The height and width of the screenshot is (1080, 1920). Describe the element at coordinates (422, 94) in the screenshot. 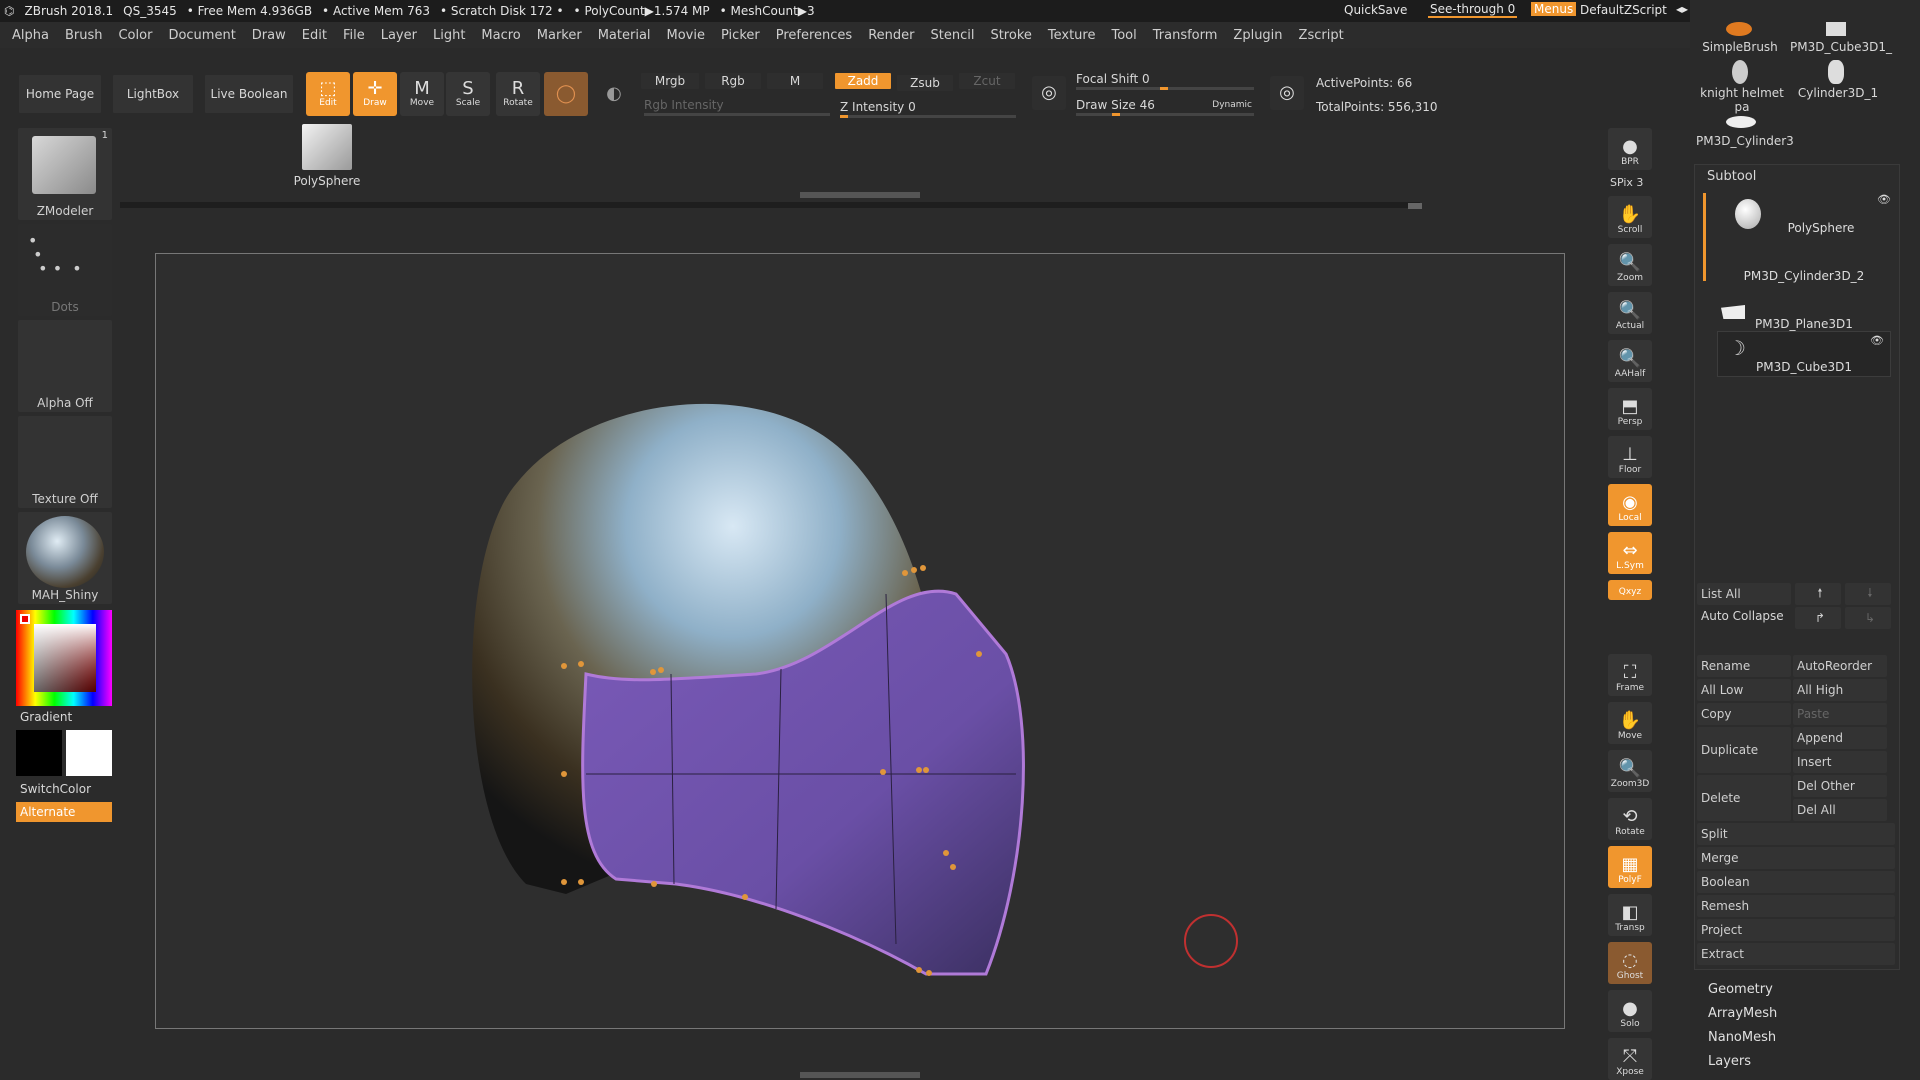

I see `move-button: M Move` at that location.